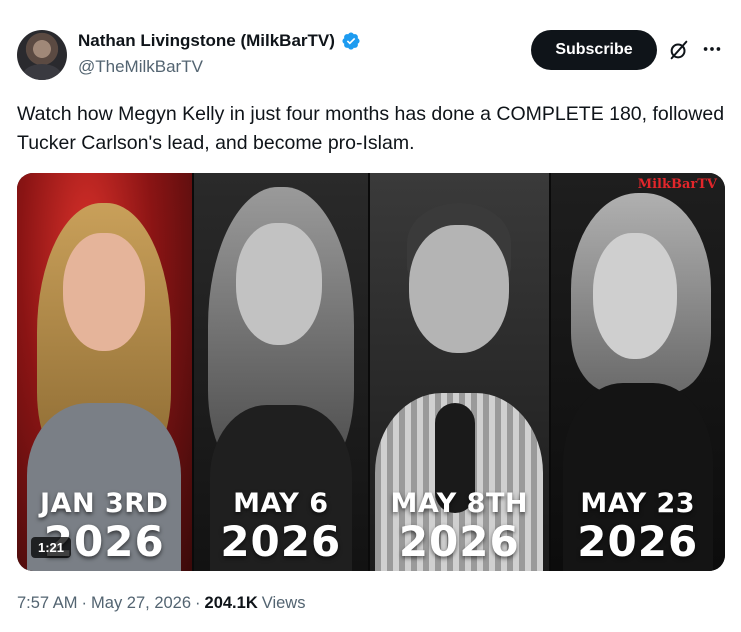 The width and height of the screenshot is (741, 632). What do you see at coordinates (42, 55) in the screenshot?
I see `author-avatar` at bounding box center [42, 55].